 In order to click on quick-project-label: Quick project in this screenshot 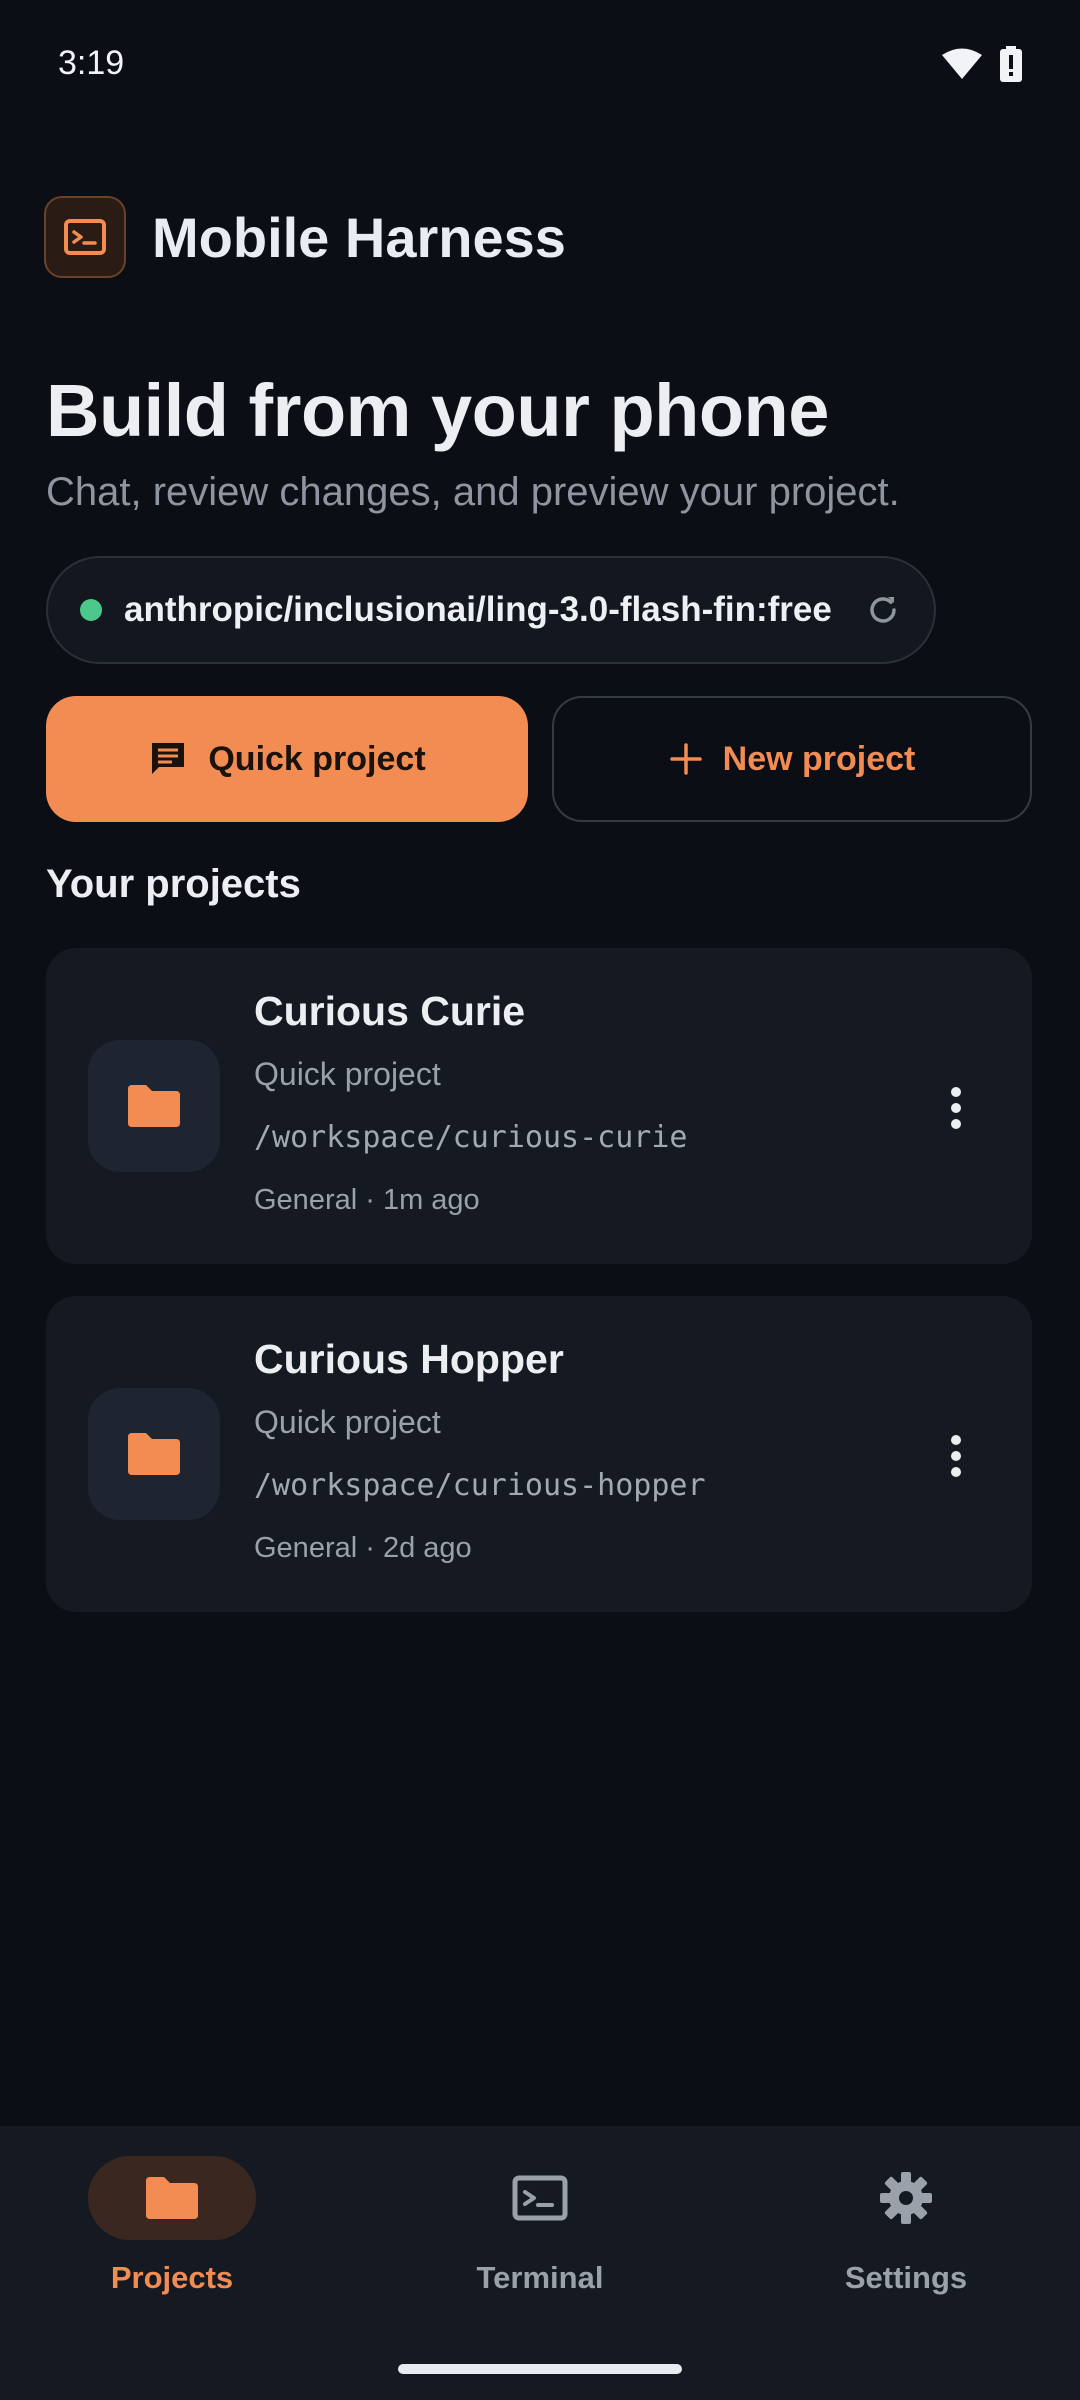, I will do `click(317, 758)`.